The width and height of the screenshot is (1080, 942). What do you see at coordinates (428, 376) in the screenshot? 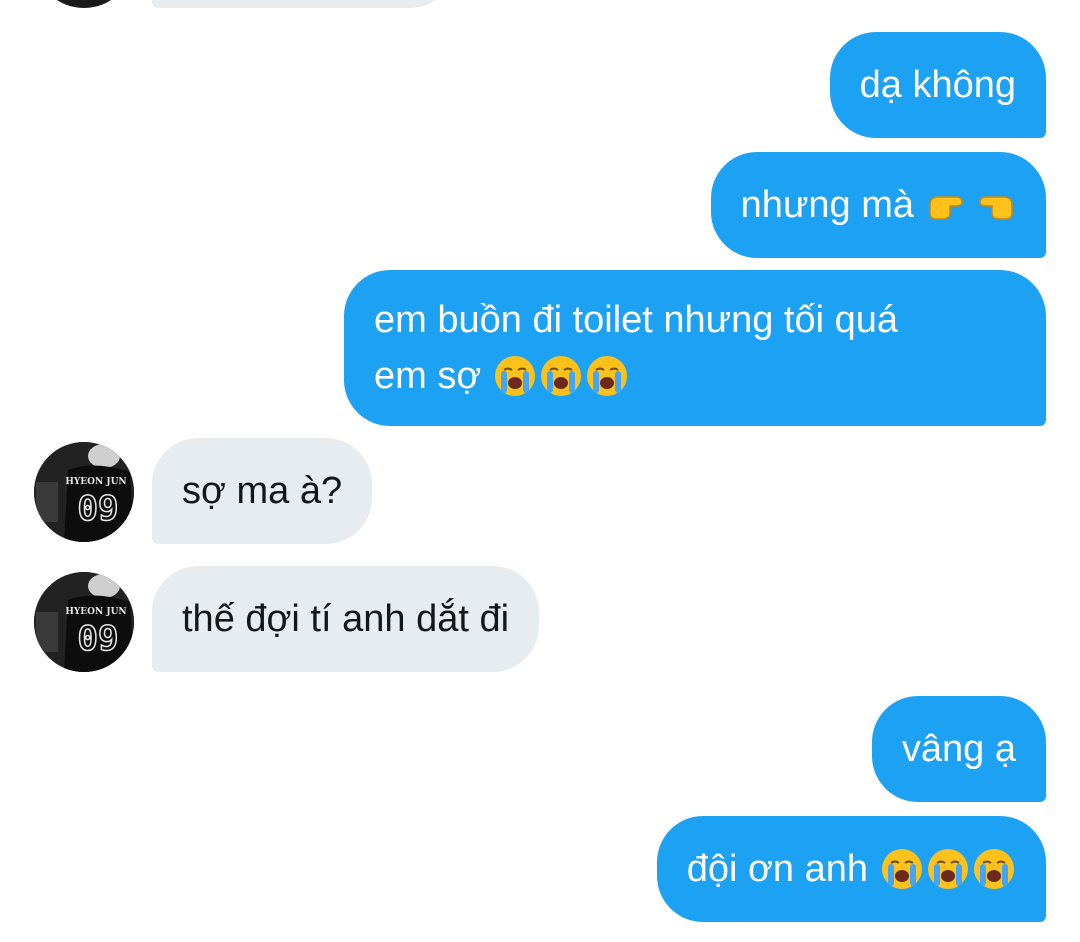
I see `message-text: em sợ` at bounding box center [428, 376].